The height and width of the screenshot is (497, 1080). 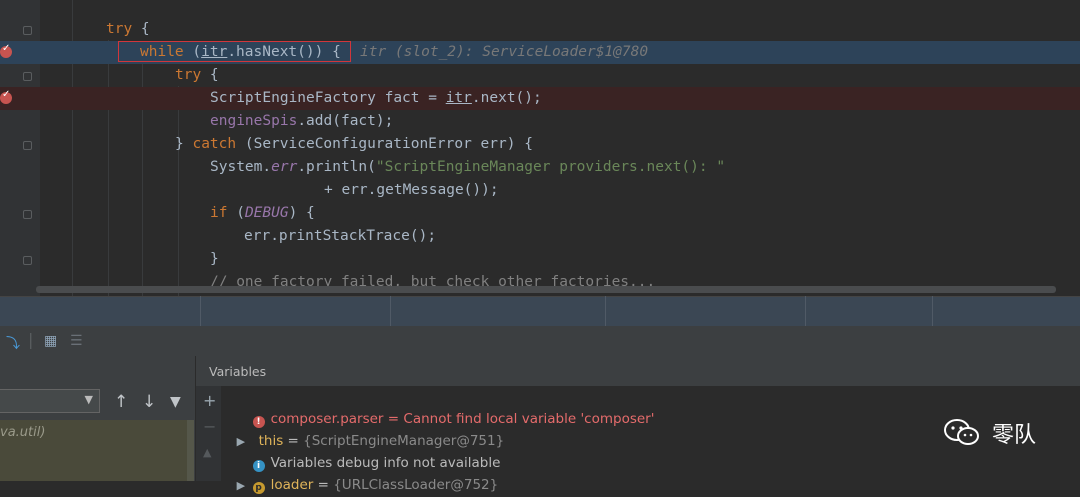 I want to click on remove-watch-icon: −, so click(x=209, y=426).